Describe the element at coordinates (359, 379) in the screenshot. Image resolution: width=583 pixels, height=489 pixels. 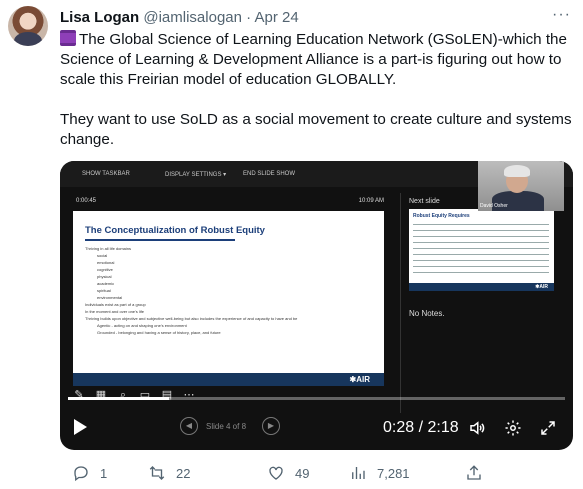
I see `air-logo: ✱AIR` at that location.